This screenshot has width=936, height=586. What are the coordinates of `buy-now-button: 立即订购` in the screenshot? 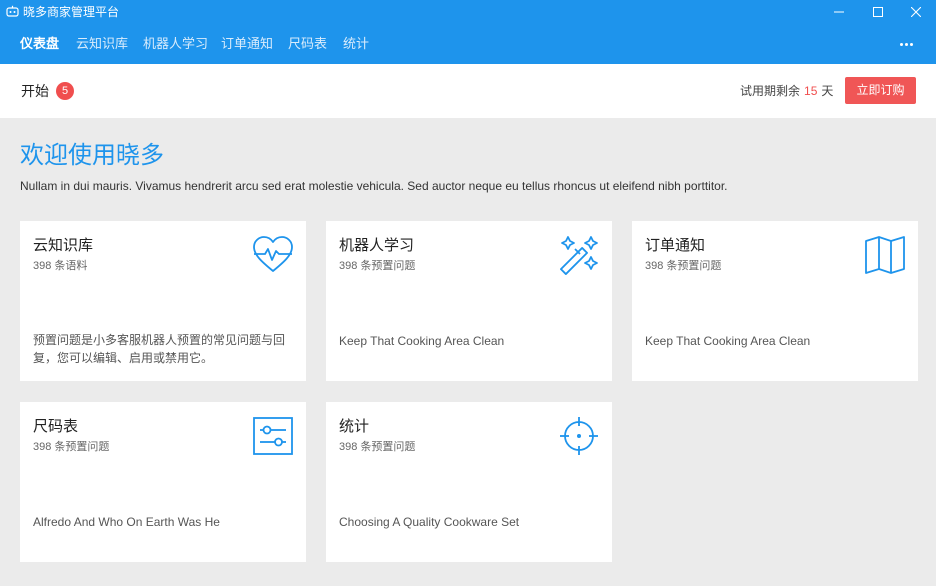 It's located at (880, 90).